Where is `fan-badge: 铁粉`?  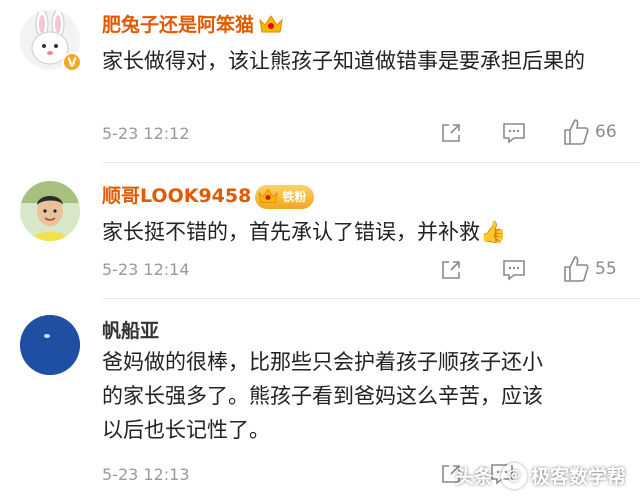
fan-badge: 铁粉 is located at coordinates (285, 196).